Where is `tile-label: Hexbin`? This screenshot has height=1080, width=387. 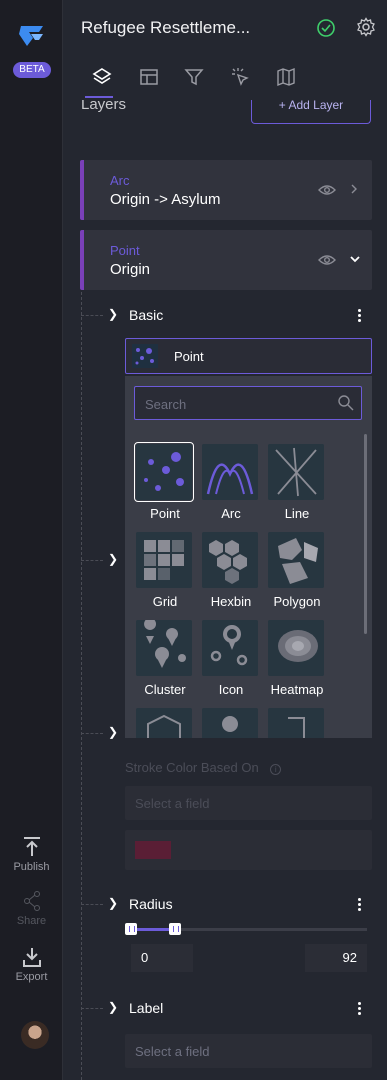 tile-label: Hexbin is located at coordinates (231, 601).